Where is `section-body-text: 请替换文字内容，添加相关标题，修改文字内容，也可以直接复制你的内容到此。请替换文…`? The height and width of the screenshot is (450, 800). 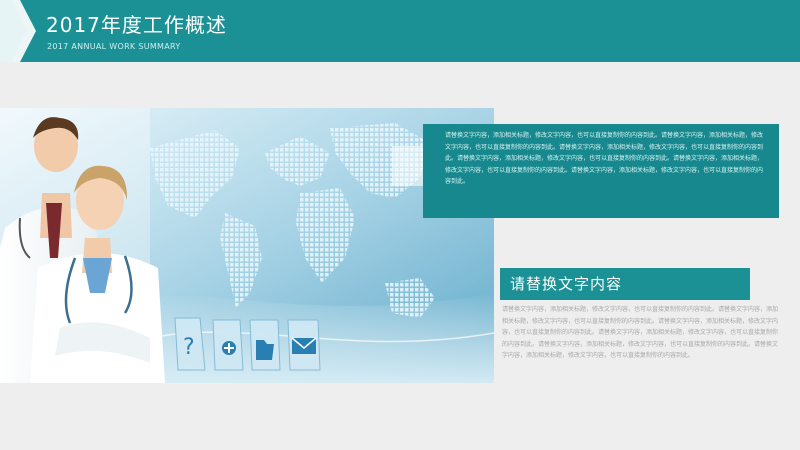 section-body-text: 请替换文字内容，添加相关标题，修改文字内容，也可以直接复制你的内容到此。请替换文… is located at coordinates (640, 332).